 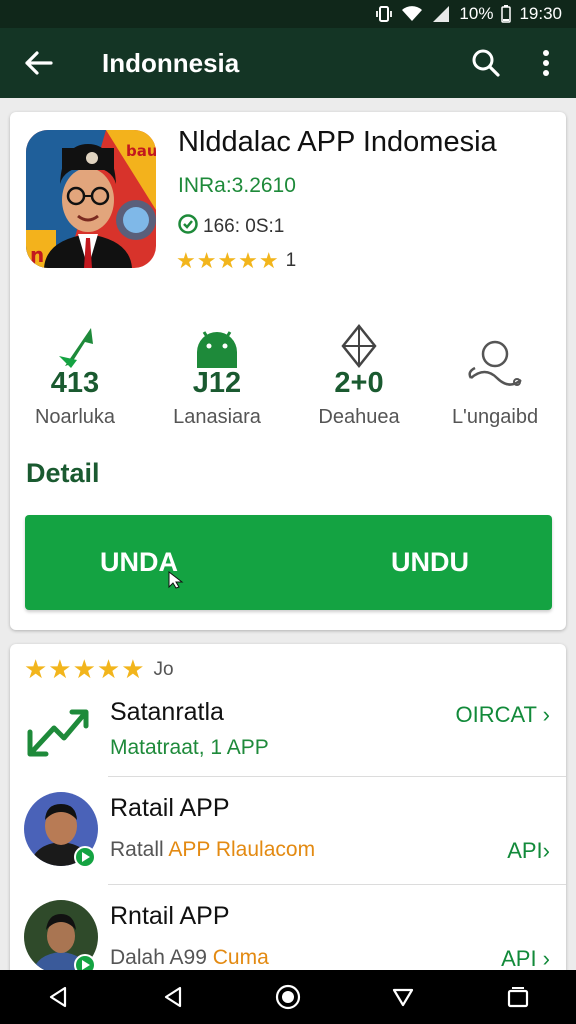 What do you see at coordinates (495, 360) in the screenshot?
I see `user-outline-icon` at bounding box center [495, 360].